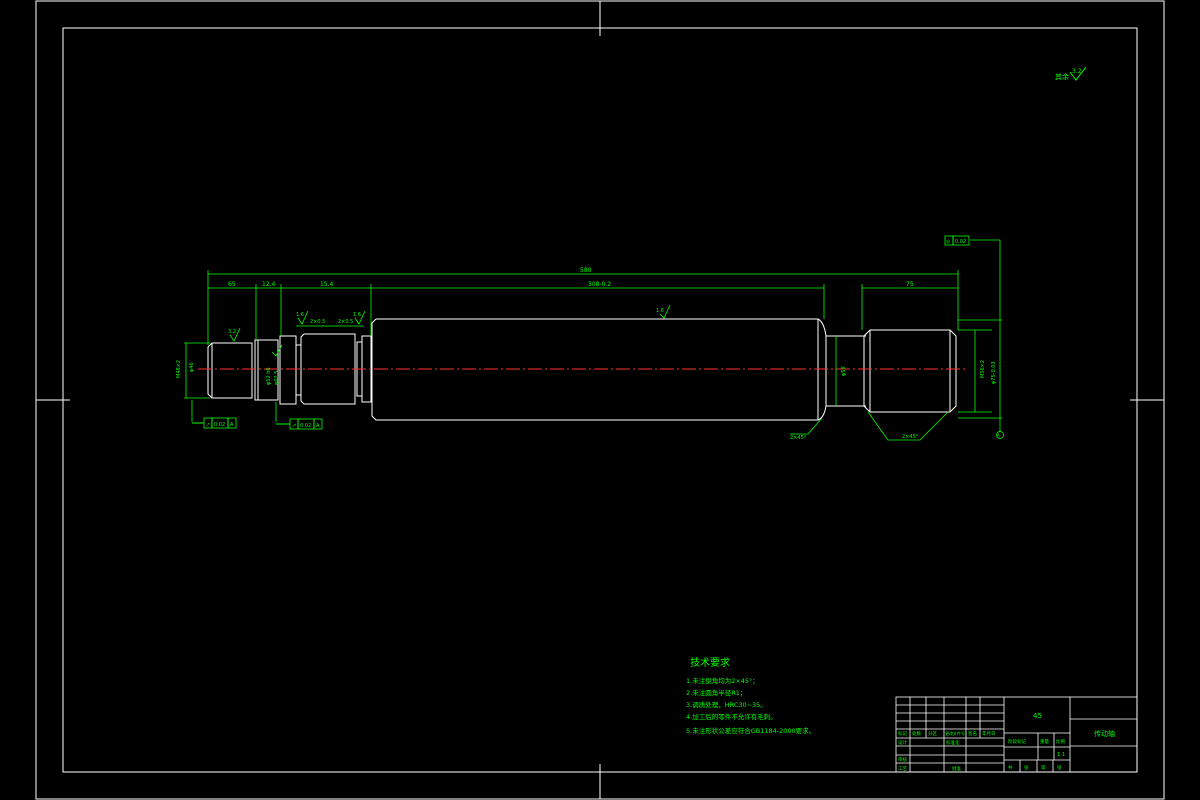 This screenshot has height=800, width=1200. Describe the element at coordinates (1044, 741) in the screenshot. I see `tb-cell-weight: 重量` at that location.